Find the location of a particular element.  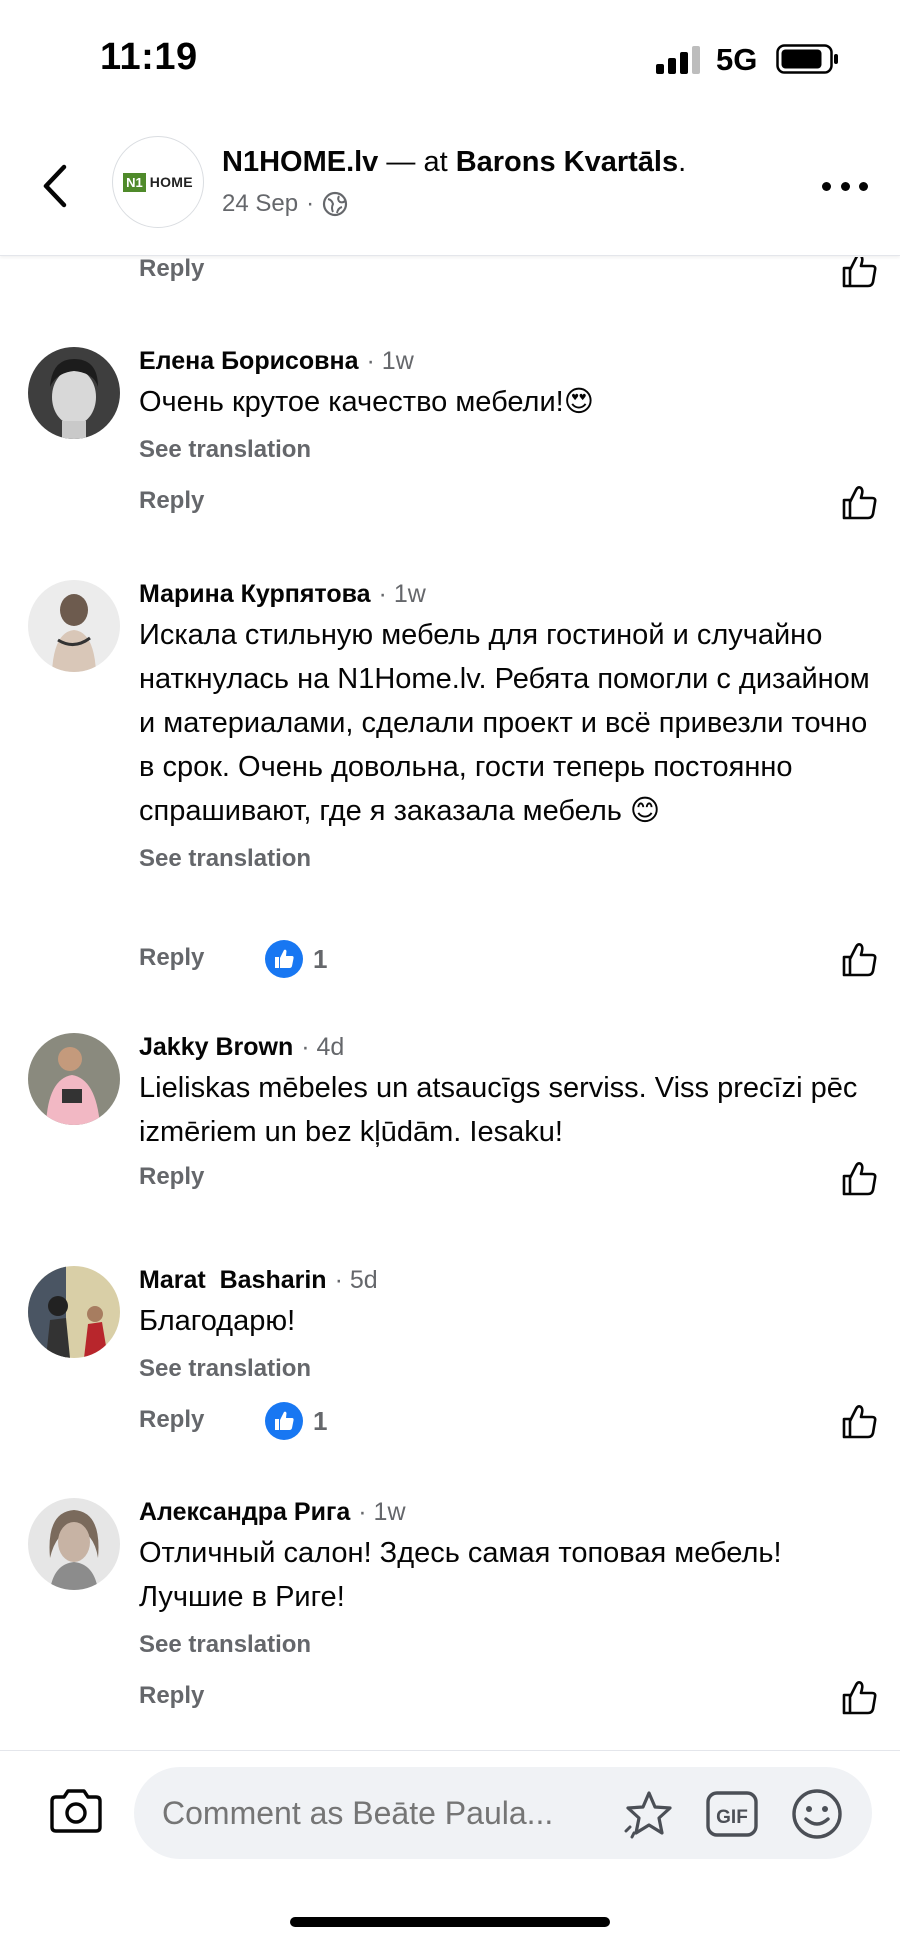

network-type: 5G is located at coordinates (737, 59).